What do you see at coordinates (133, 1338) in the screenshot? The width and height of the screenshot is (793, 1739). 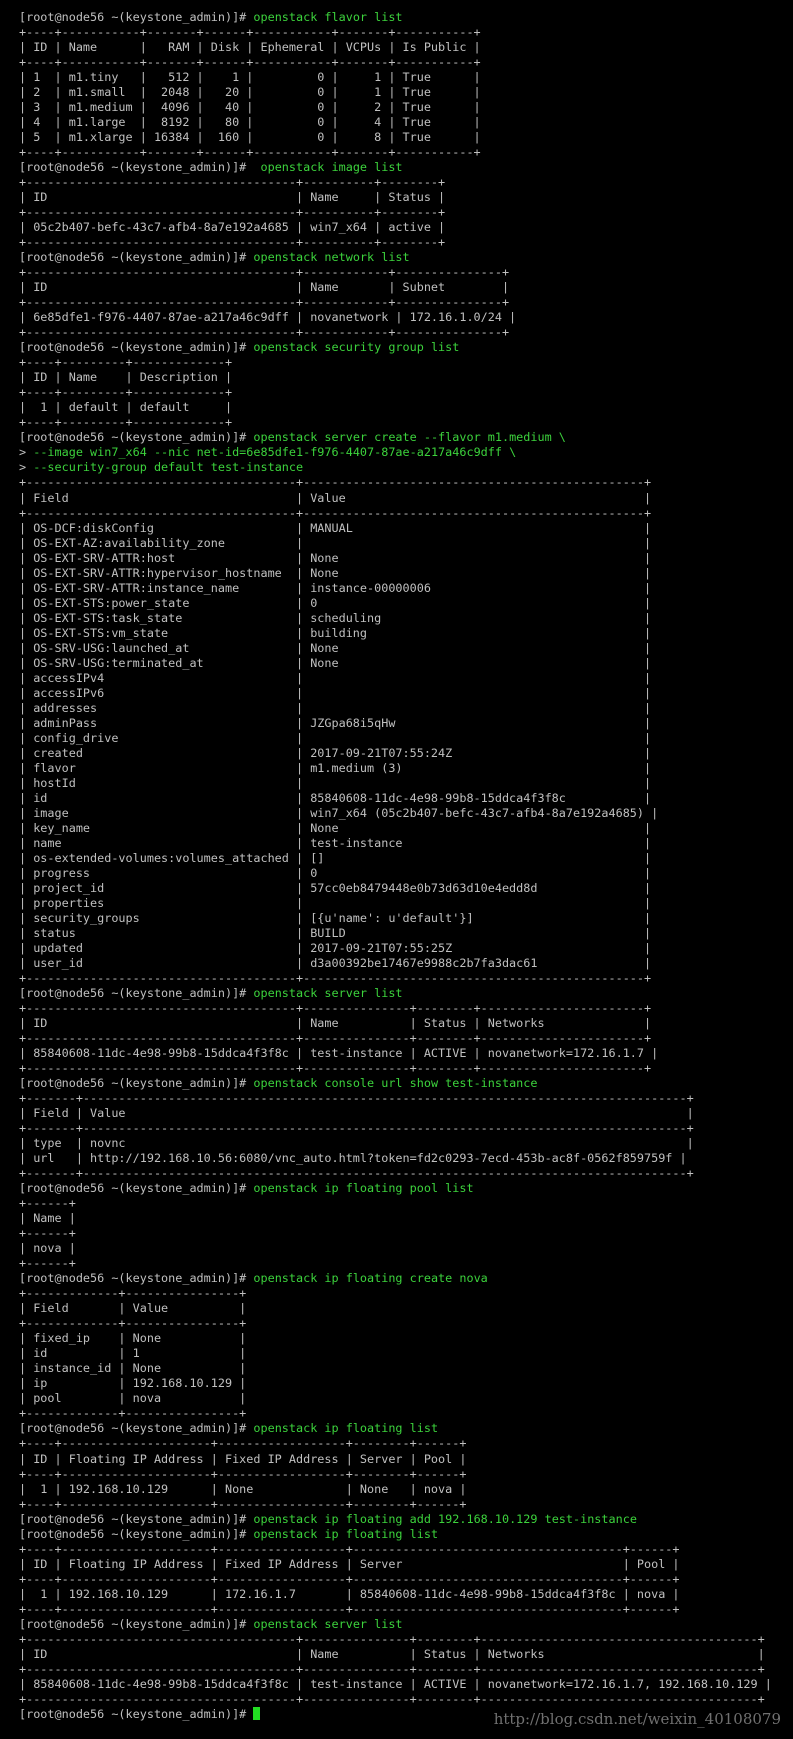 I see `output-line: | fixed_ip | None |` at bounding box center [133, 1338].